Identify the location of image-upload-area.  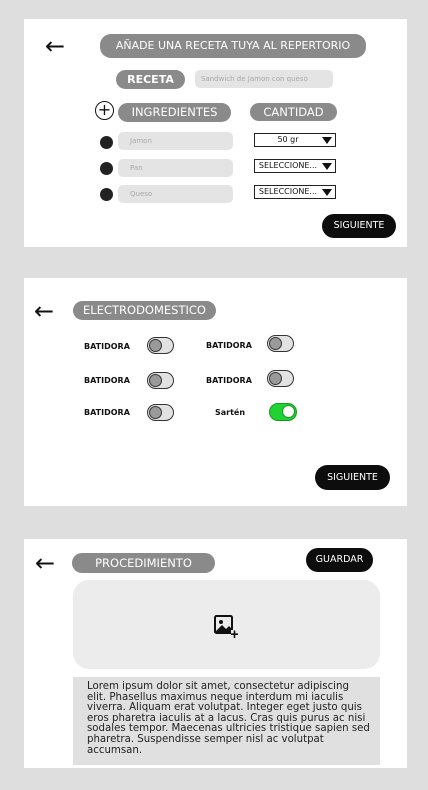
(226, 624).